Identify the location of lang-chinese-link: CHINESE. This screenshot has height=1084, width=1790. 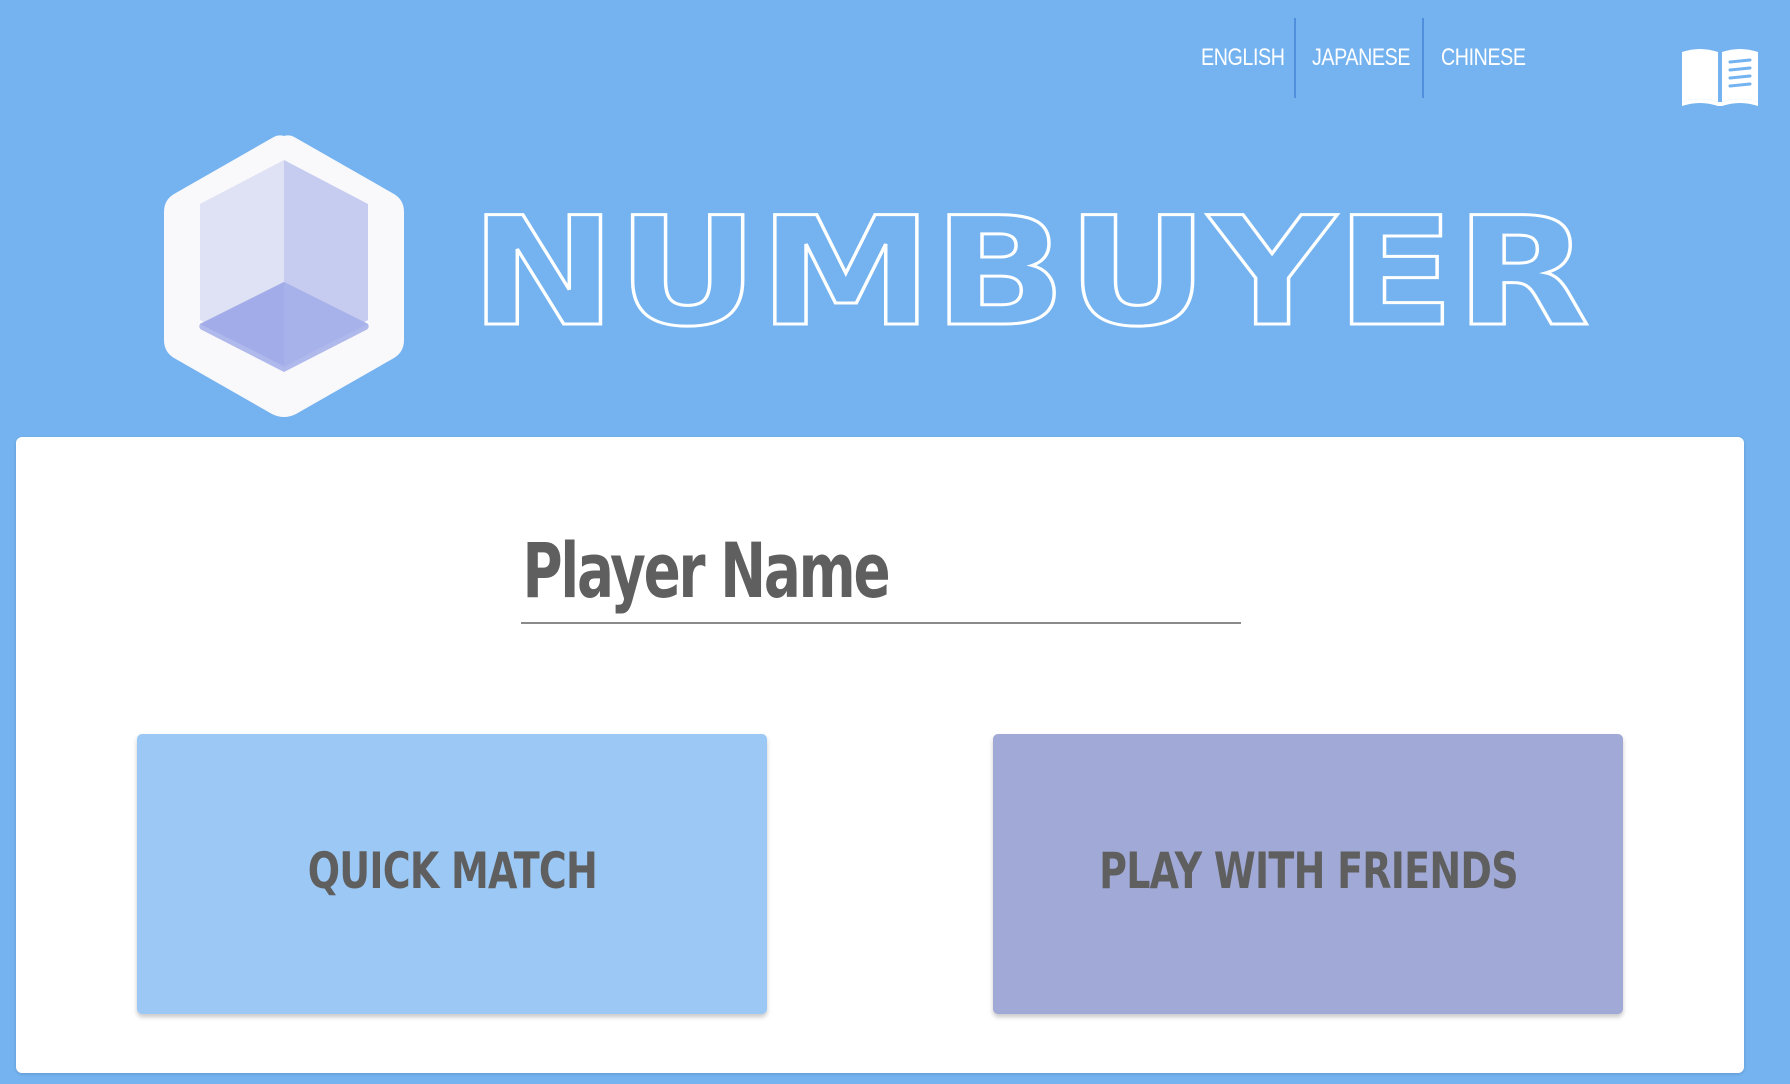
(1483, 58).